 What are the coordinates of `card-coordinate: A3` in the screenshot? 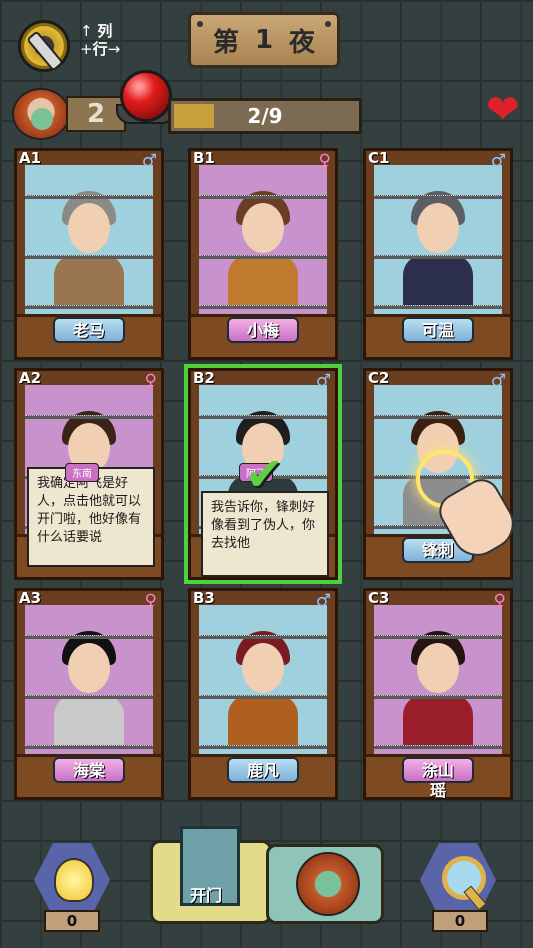 It's located at (30, 598).